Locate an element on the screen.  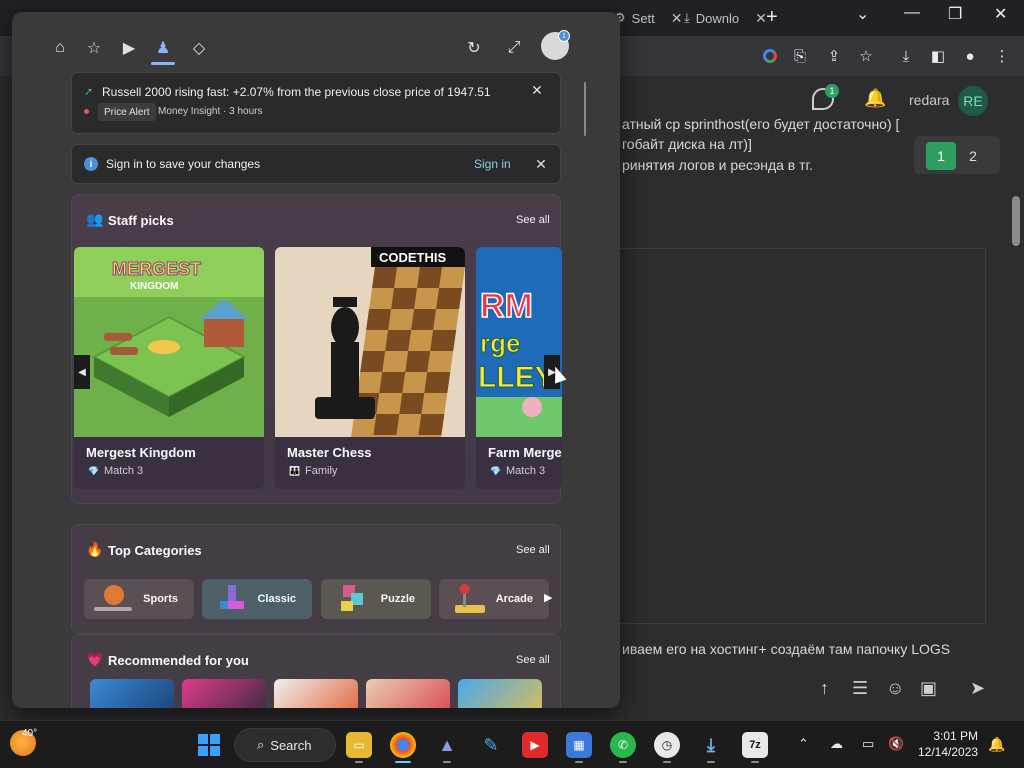
category-arcade: Arcade is located at coordinates (494, 599).